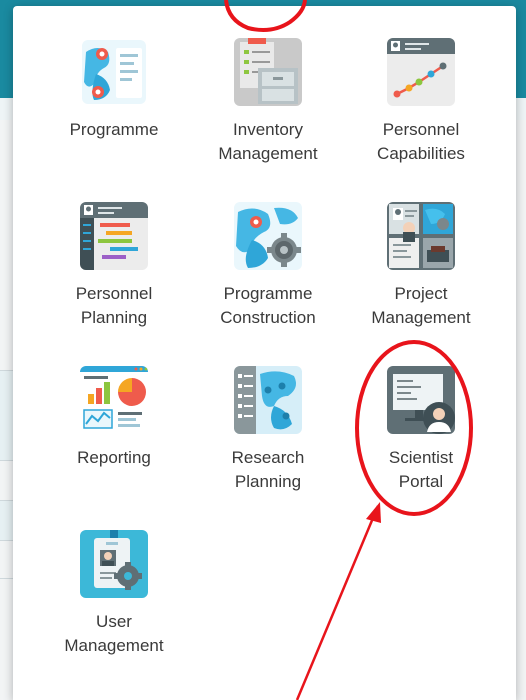 The image size is (526, 700). I want to click on tile-inventory-management: Inventory Management, so click(268, 102).